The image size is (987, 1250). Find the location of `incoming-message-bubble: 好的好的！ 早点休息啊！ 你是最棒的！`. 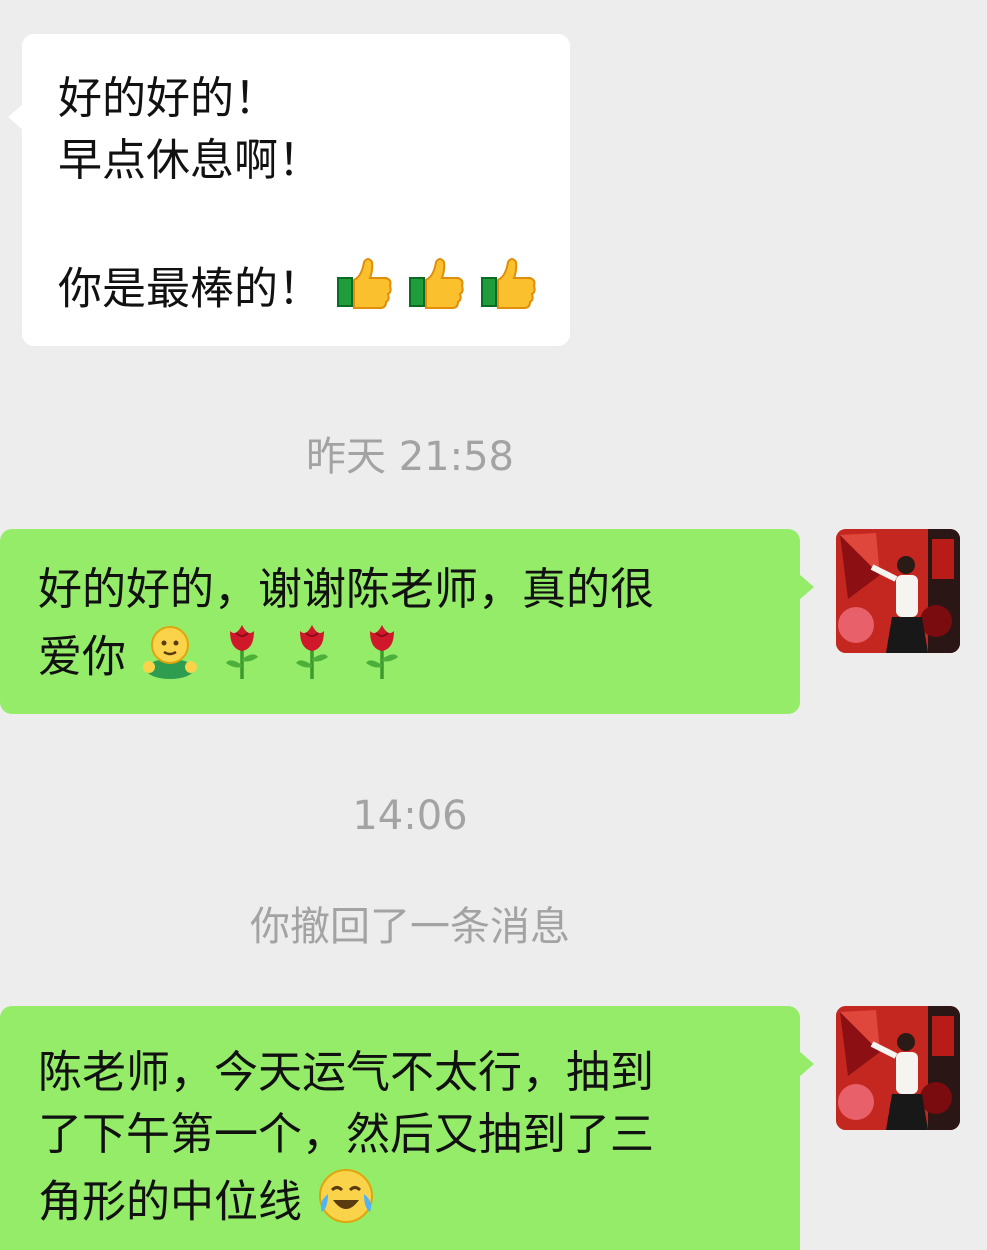

incoming-message-bubble: 好的好的！ 早点休息啊！ 你是最棒的！ is located at coordinates (289, 190).